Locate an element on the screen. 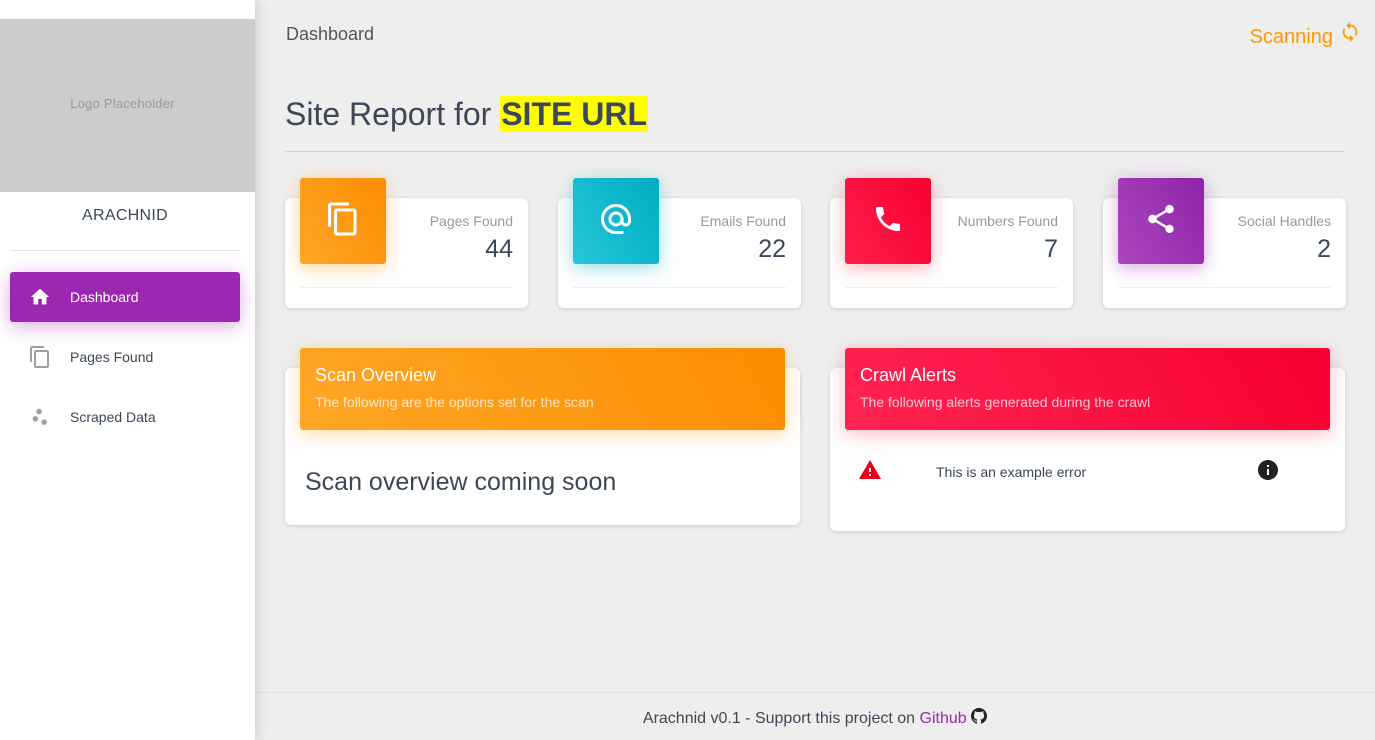  crawl-alerts-title: Crawl Alerts is located at coordinates (908, 375).